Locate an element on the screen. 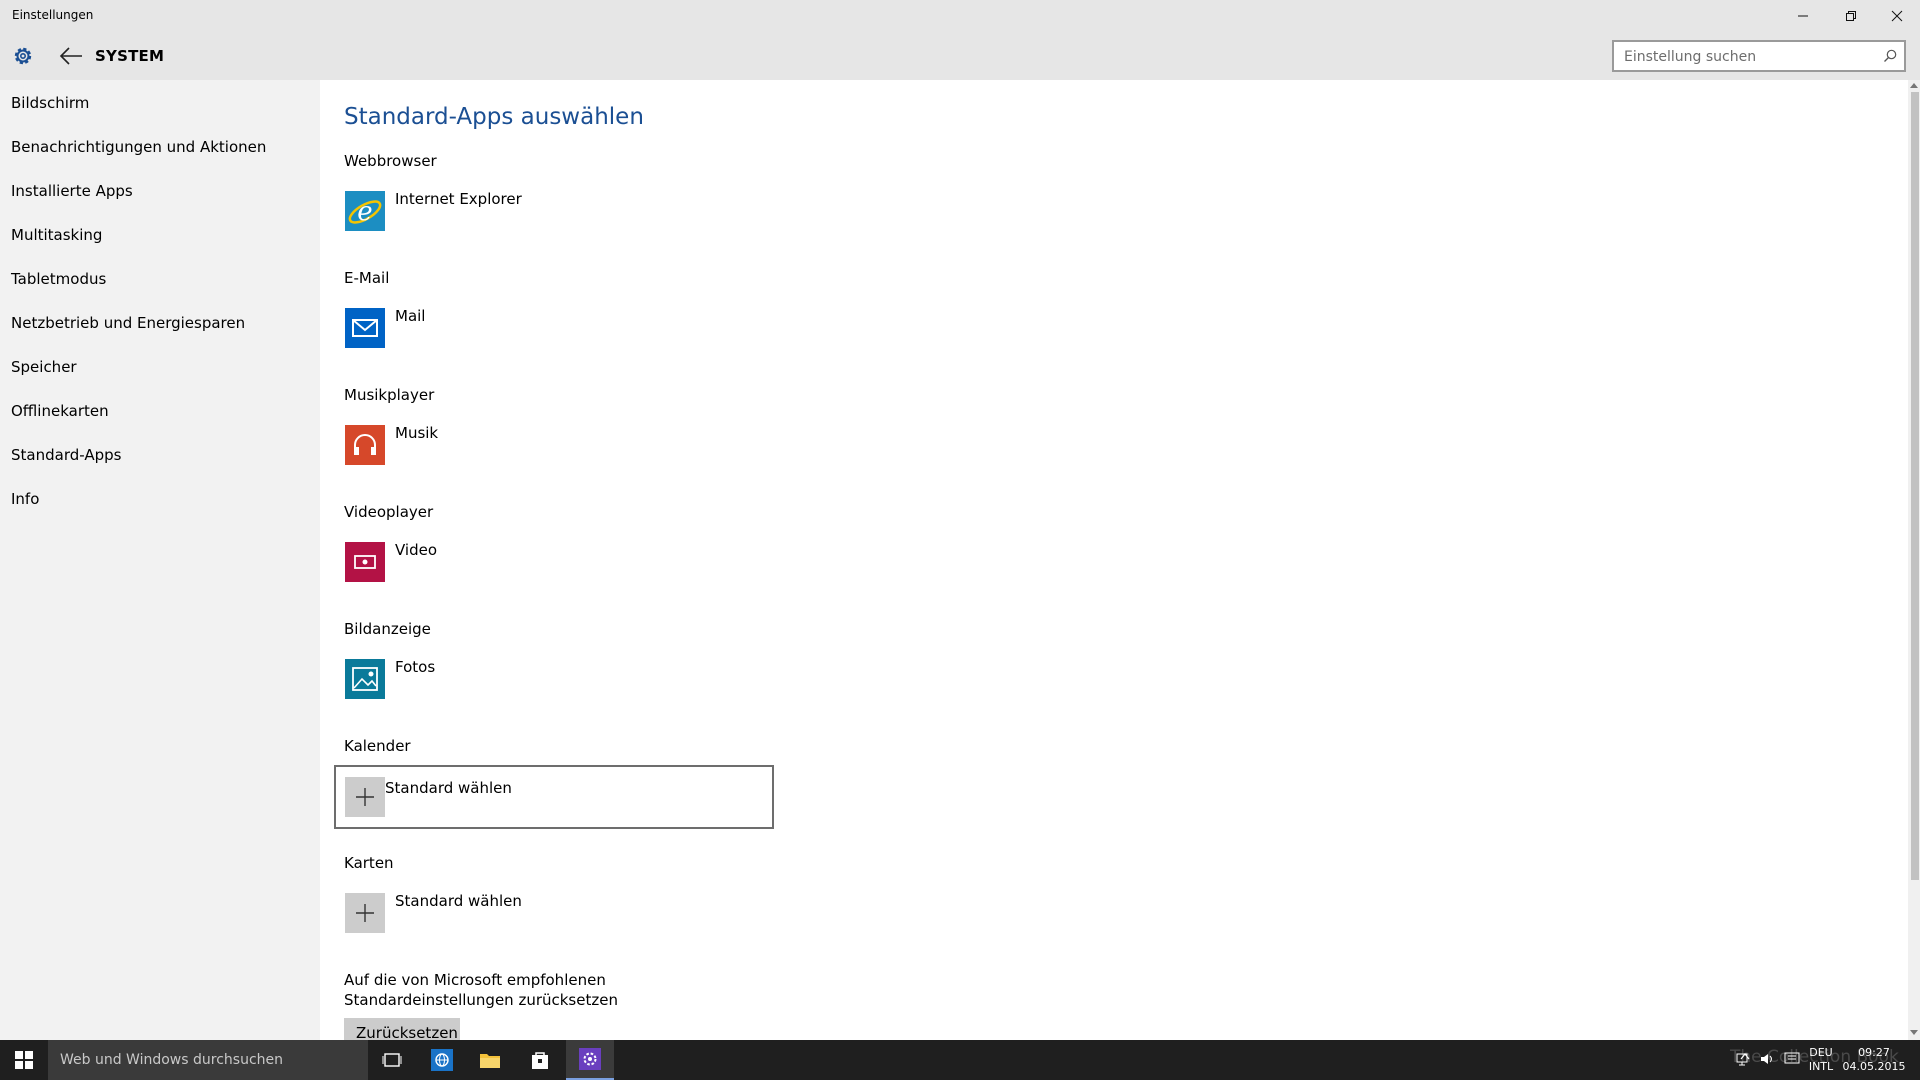 The width and height of the screenshot is (1920, 1080). internet-explorer-icon: e is located at coordinates (365, 211).